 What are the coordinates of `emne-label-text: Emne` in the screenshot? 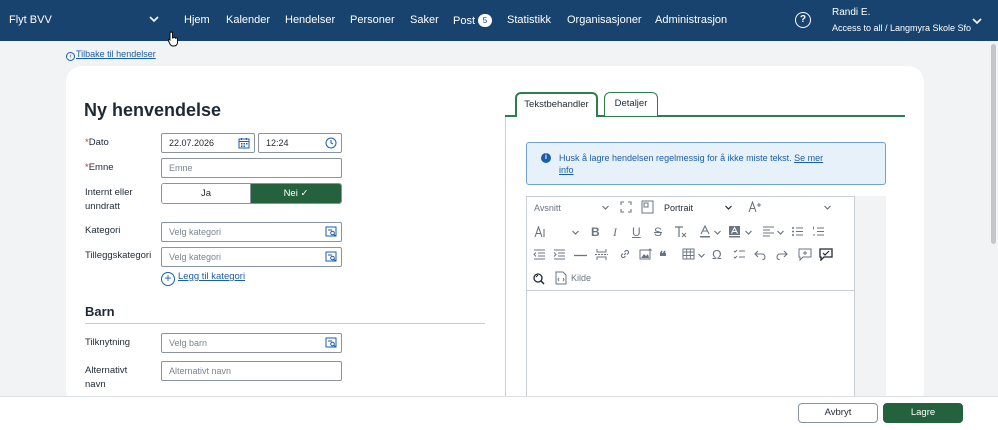 It's located at (101, 167).